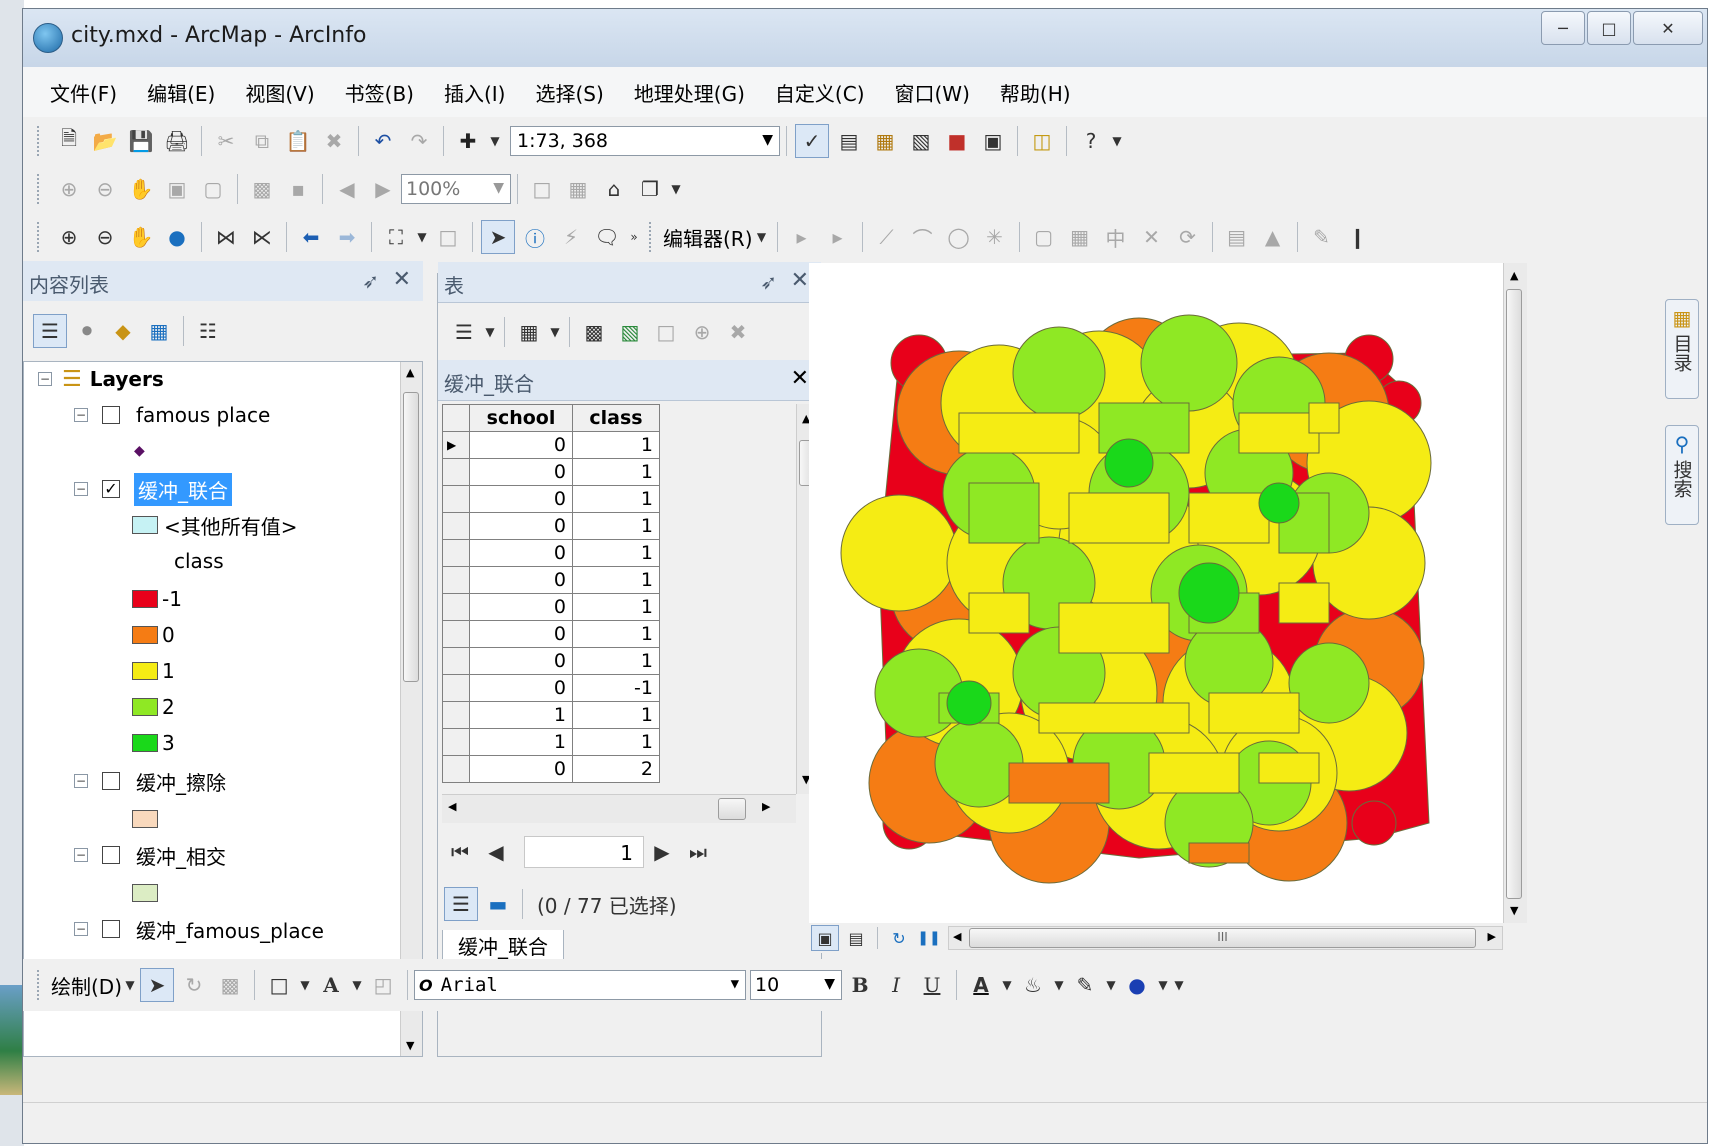 The image size is (1710, 1146). Describe the element at coordinates (1563, 28) in the screenshot. I see `minimize-button: ─` at that location.